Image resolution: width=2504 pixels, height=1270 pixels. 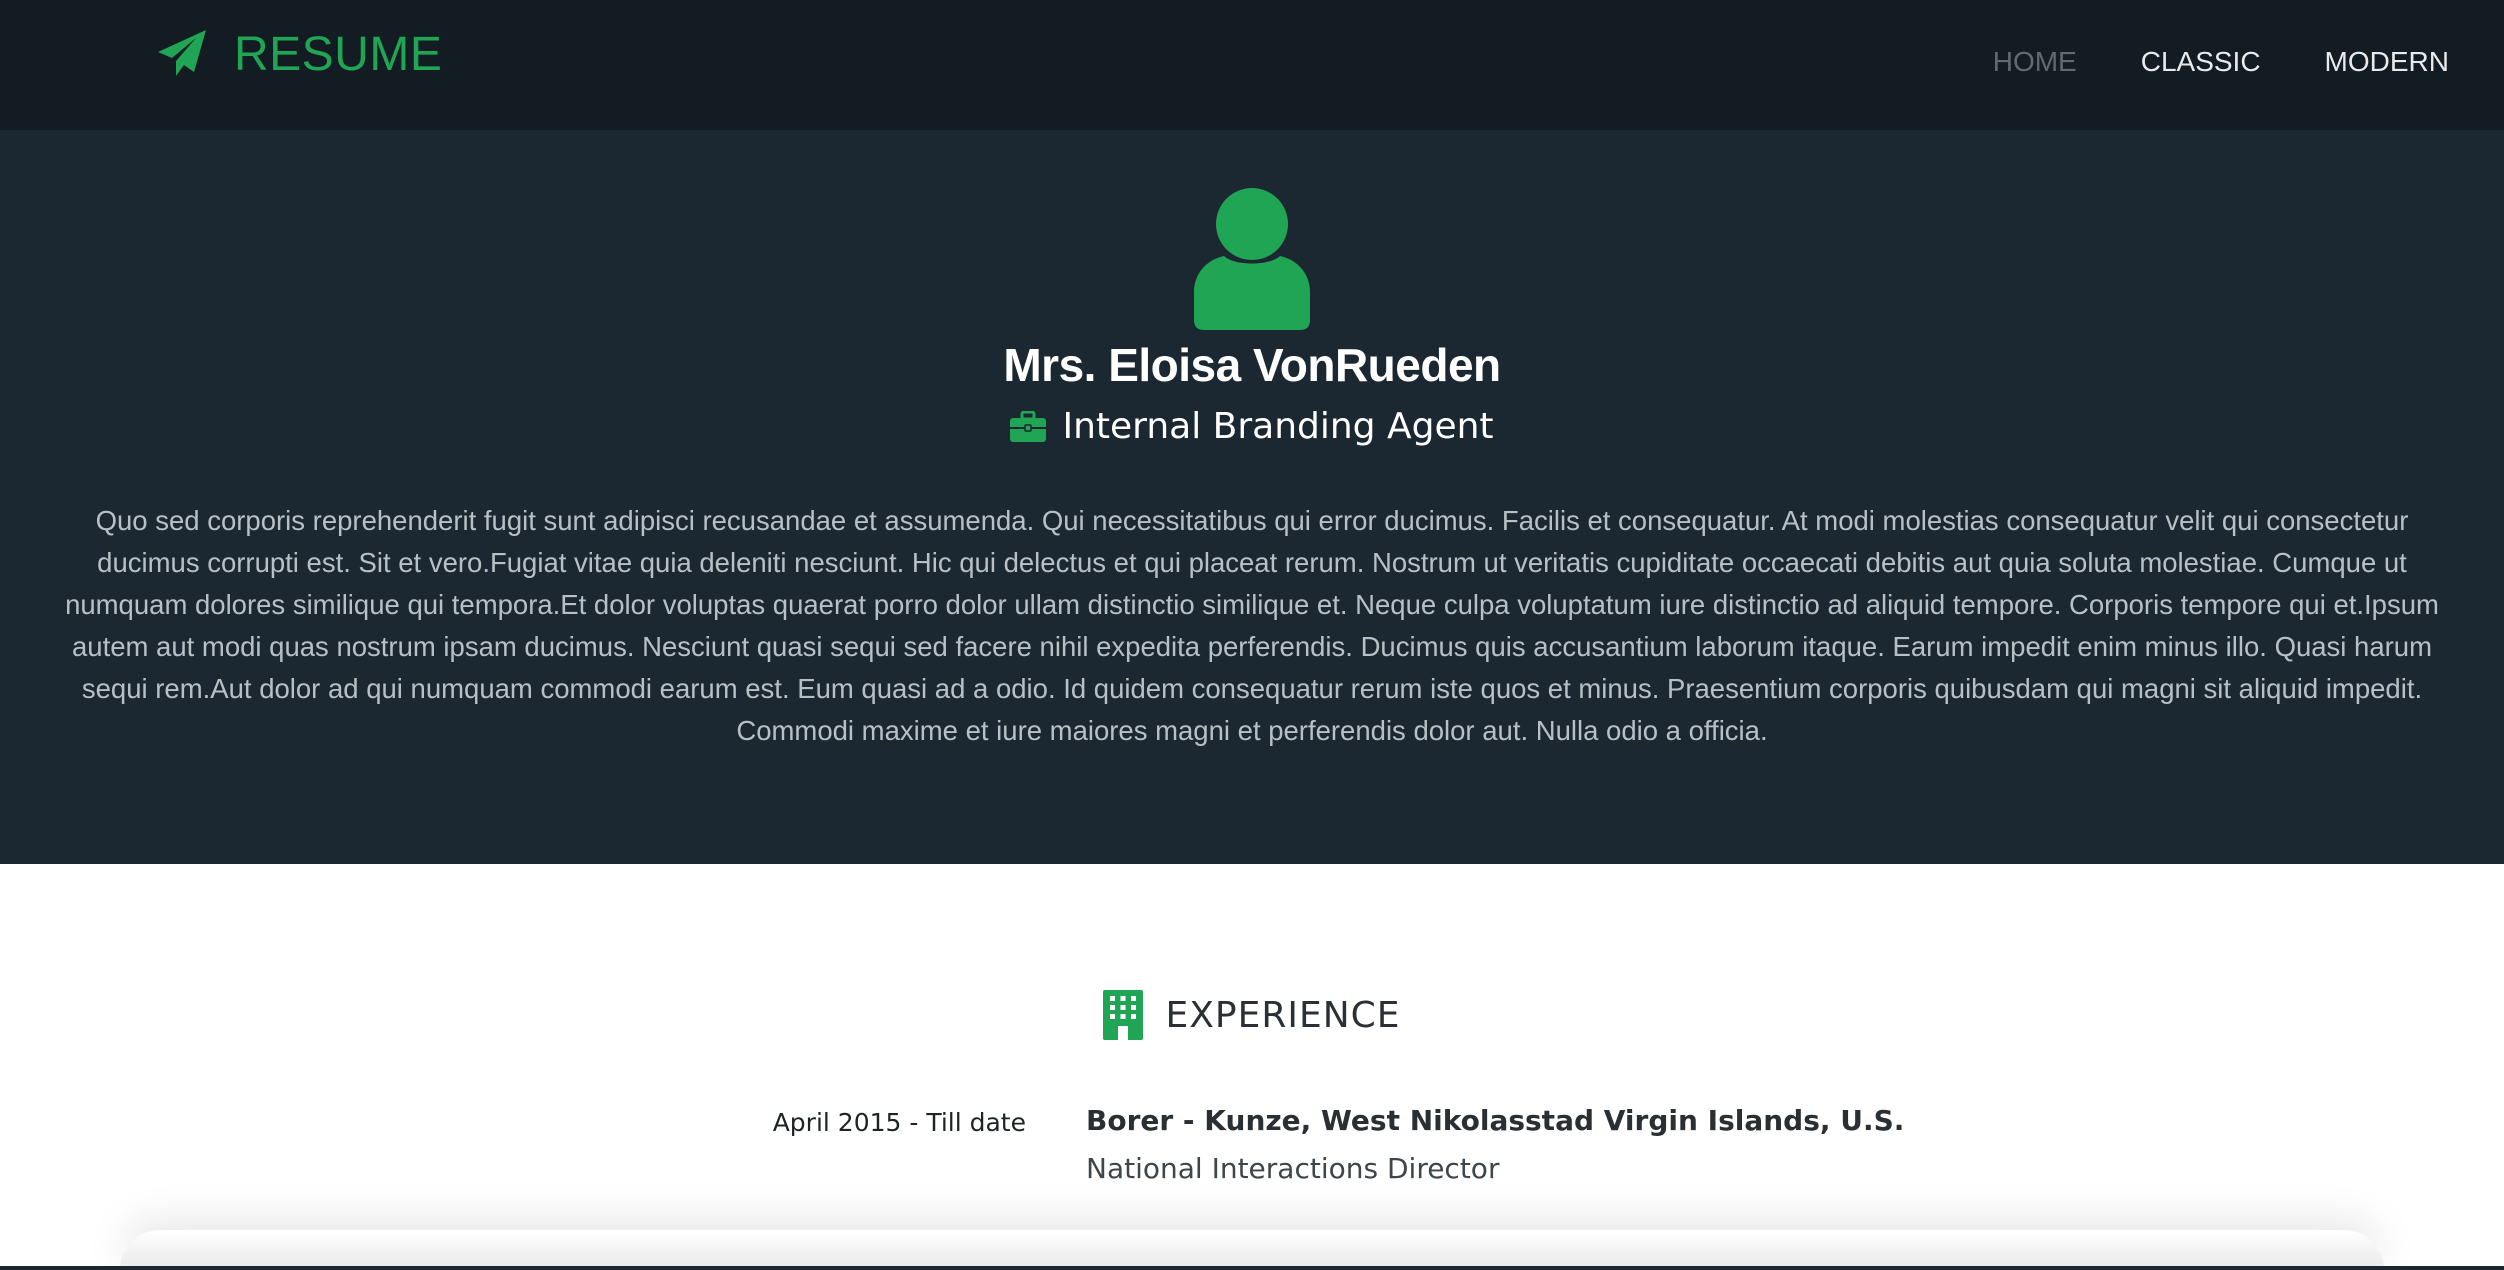 I want to click on job-title-row: Internal Branding Agent, so click(x=1252, y=426).